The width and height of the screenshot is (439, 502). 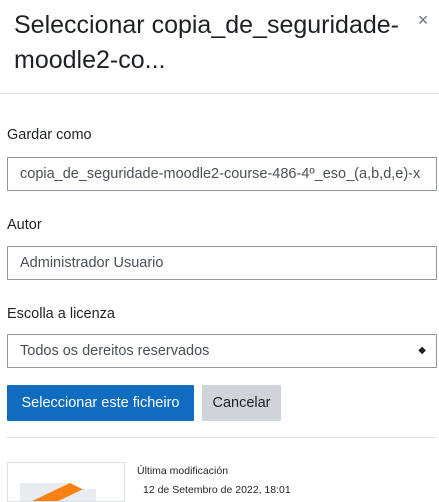 What do you see at coordinates (58, 492) in the screenshot?
I see `moodle-backup-file-icon` at bounding box center [58, 492].